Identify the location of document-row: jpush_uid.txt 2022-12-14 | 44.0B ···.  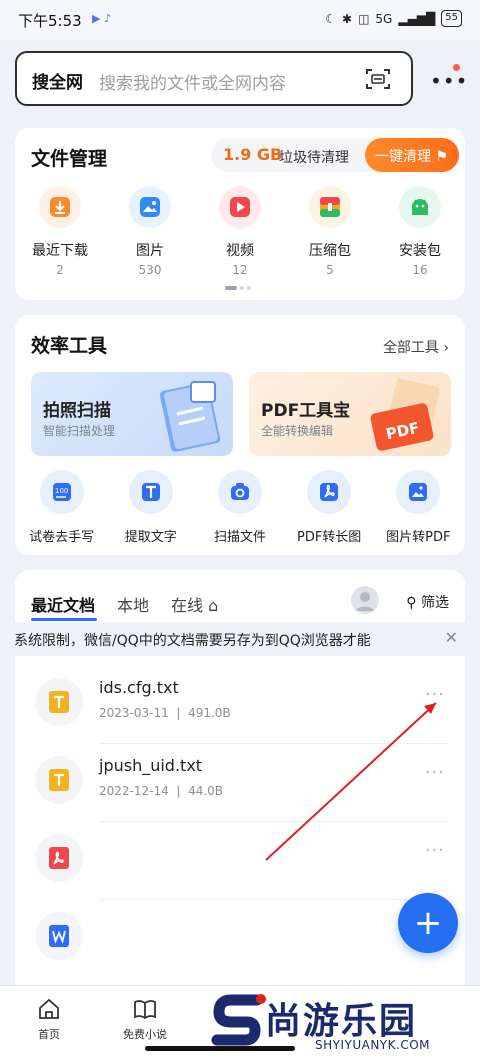
(240, 783).